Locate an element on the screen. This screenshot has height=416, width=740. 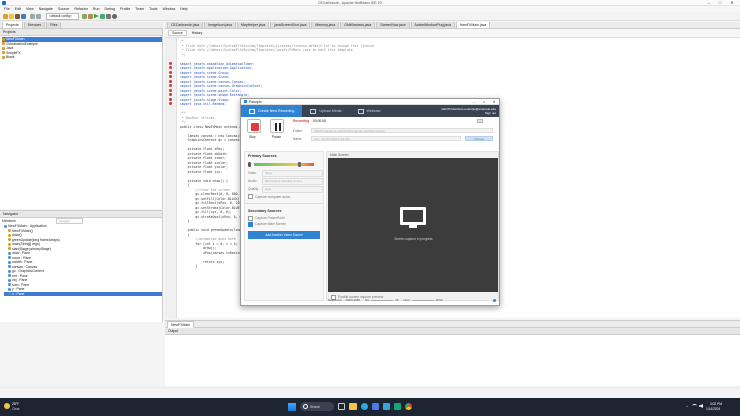
project-icon is located at coordinates (3, 53).